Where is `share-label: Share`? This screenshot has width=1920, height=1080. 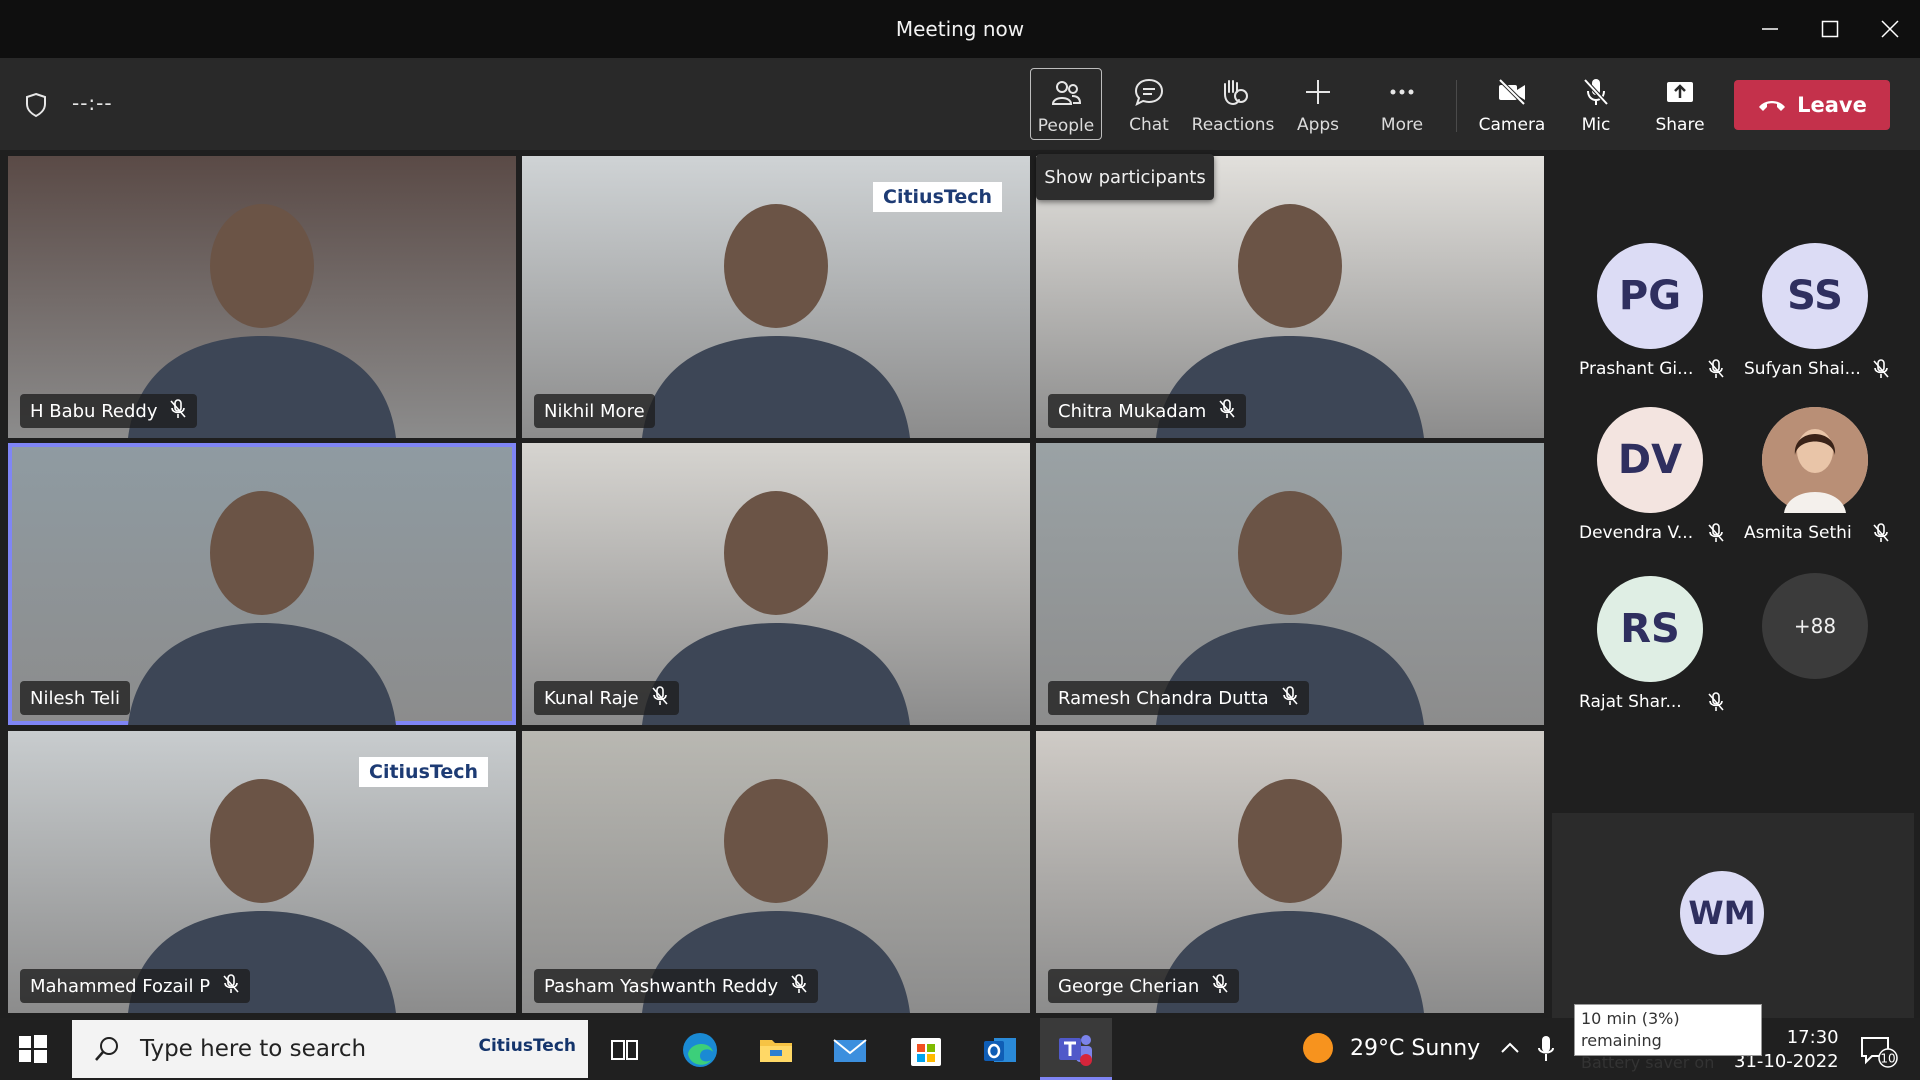
share-label: Share is located at coordinates (1680, 125).